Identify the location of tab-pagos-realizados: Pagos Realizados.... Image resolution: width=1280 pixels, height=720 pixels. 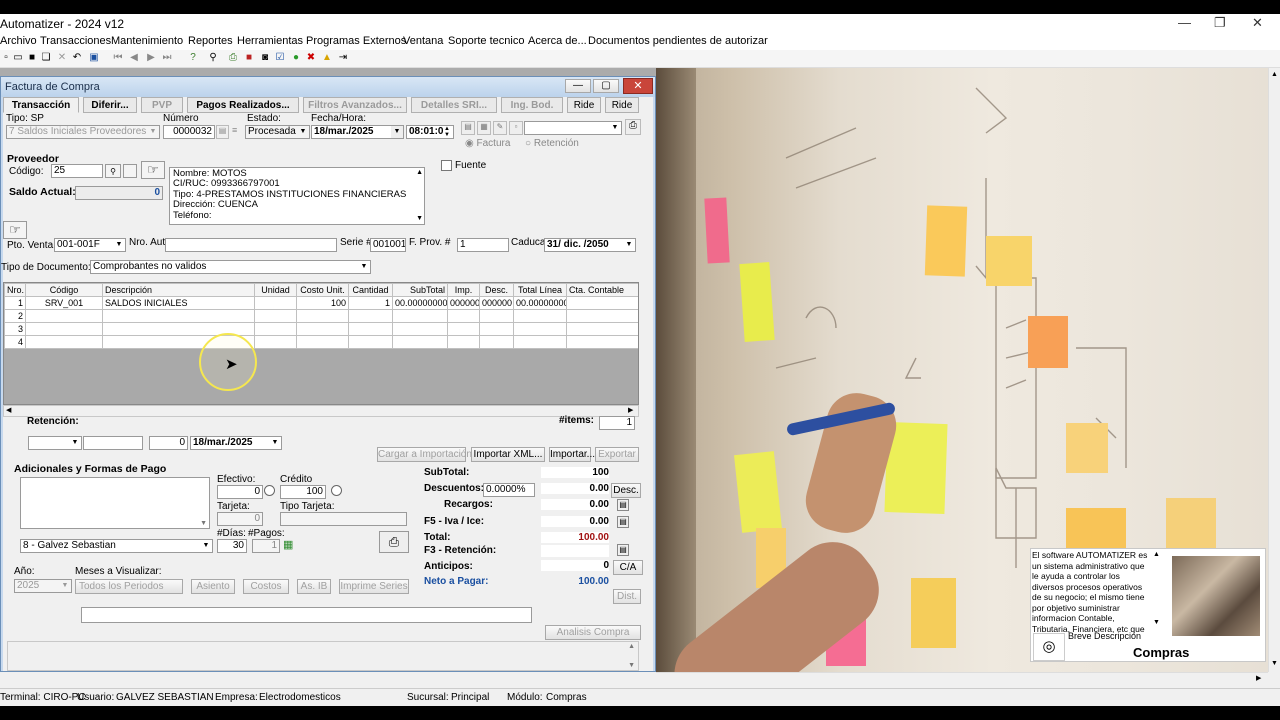
(243, 105).